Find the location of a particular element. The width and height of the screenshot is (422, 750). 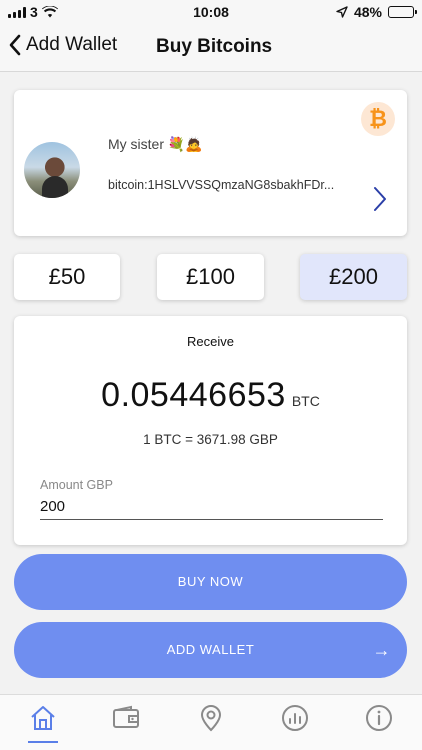

amount-option-200: £200 is located at coordinates (353, 277).